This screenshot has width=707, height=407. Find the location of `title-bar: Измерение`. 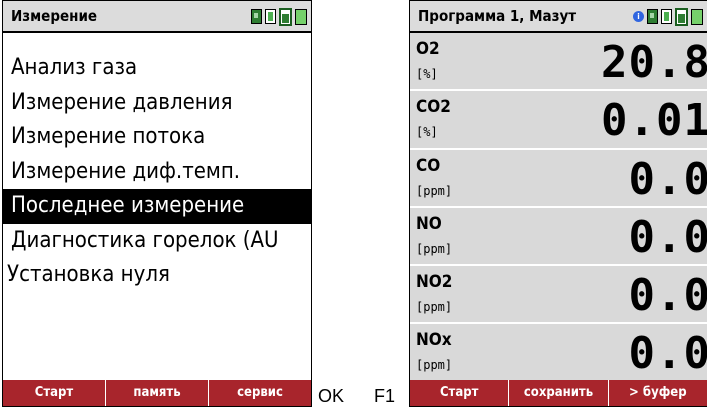

title-bar: Измерение is located at coordinates (157, 17).